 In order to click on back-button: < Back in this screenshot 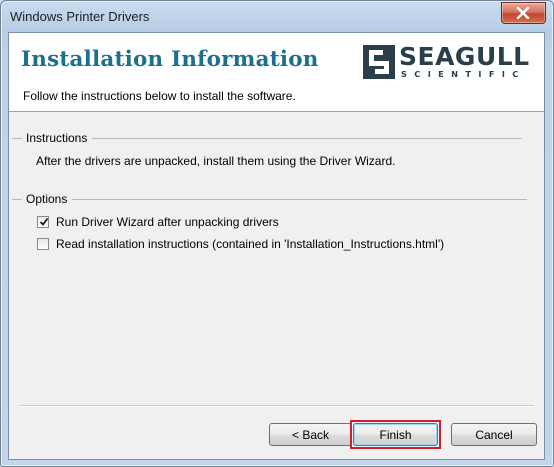, I will do `click(310, 434)`.